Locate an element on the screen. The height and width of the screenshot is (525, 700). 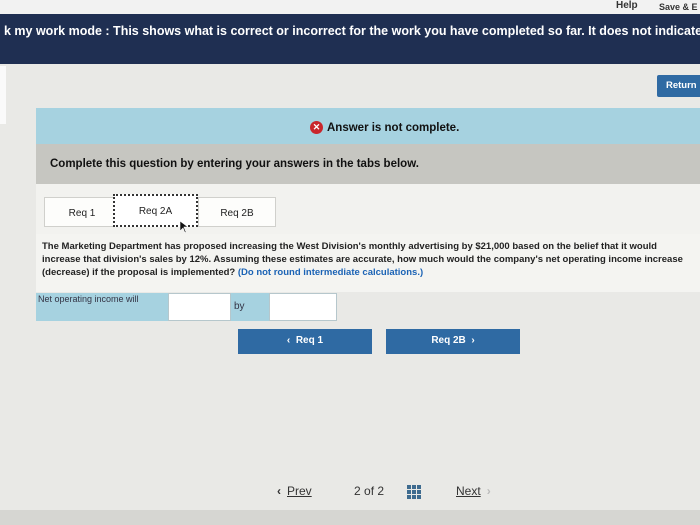
answer-row: Net operating income will by is located at coordinates (186, 307).